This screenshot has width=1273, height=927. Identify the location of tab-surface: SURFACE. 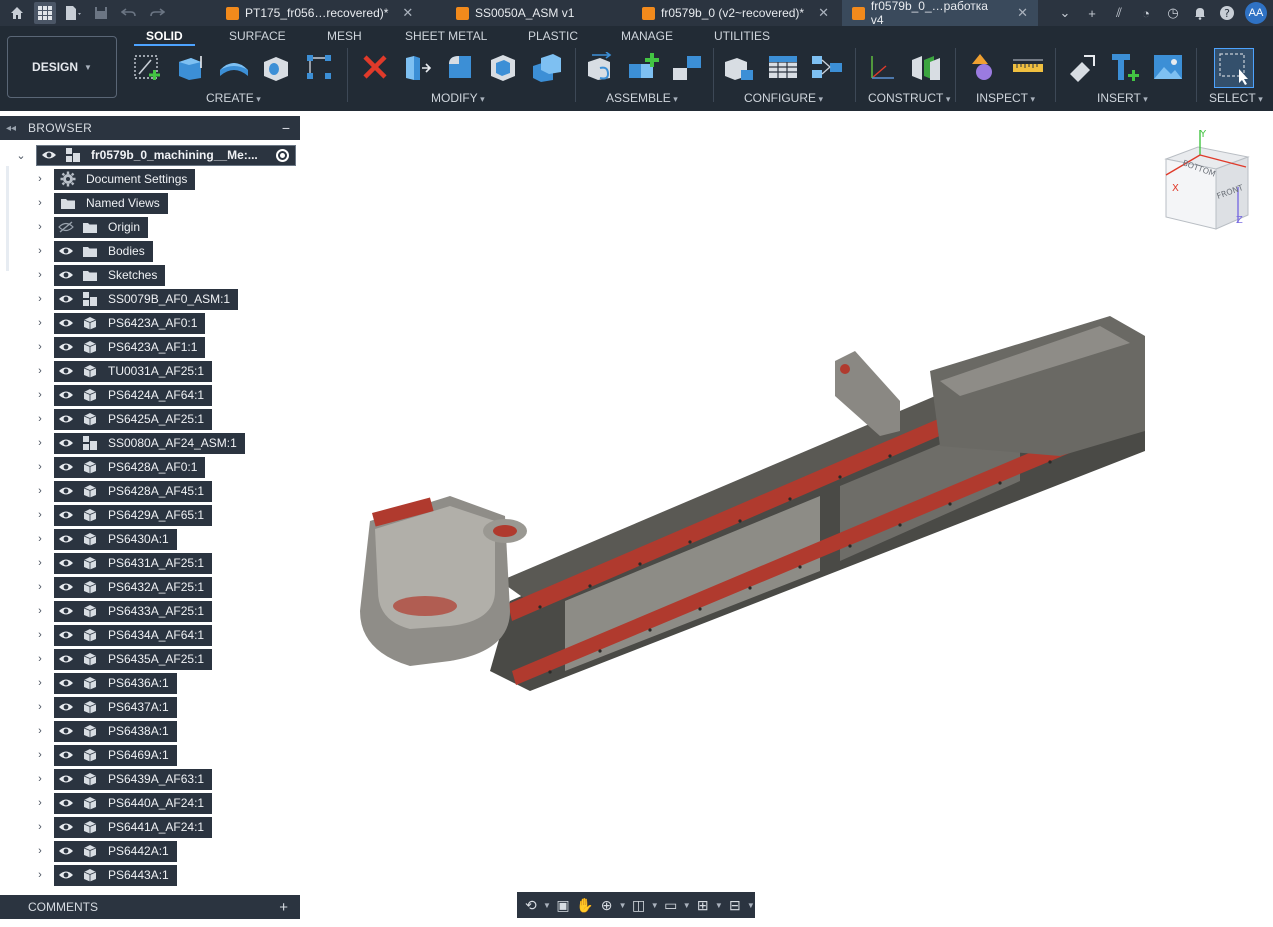
(257, 36).